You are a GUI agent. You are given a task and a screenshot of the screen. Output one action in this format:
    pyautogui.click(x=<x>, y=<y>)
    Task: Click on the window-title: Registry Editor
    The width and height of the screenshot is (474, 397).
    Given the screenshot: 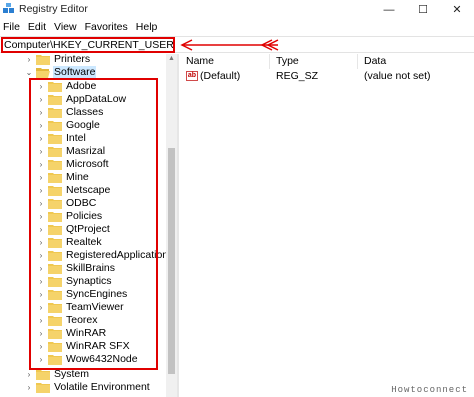 What is the action you would take?
    pyautogui.click(x=53, y=9)
    